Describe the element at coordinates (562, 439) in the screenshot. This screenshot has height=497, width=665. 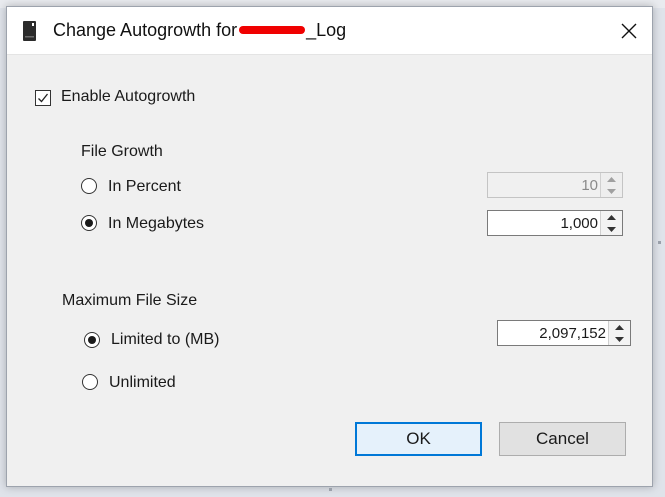
I see `cancel-button: Cancel` at that location.